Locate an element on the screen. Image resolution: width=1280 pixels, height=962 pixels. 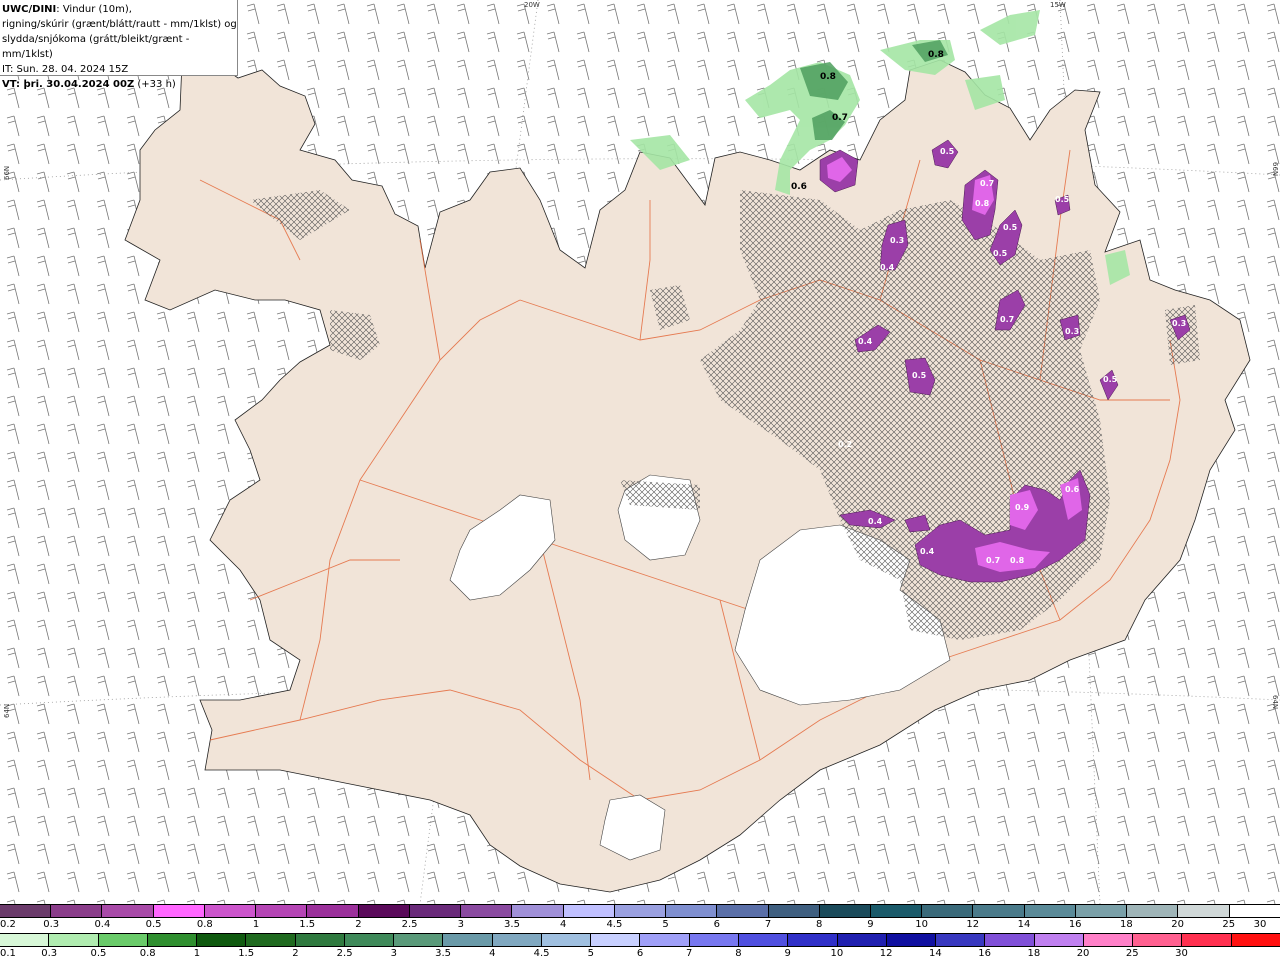
valid-time-line: VT: þri. 30.04.2024 00Z (+33 h) is located at coordinates (119, 84).